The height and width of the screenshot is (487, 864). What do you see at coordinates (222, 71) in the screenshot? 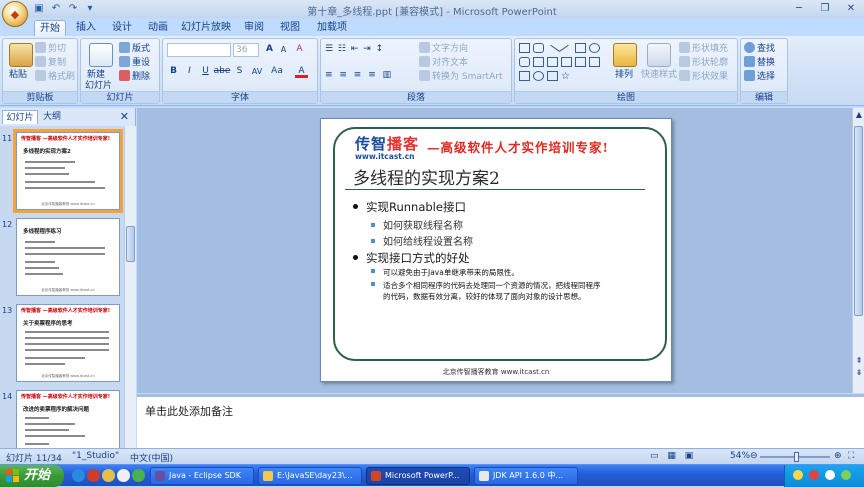
I see `strikethrough-button: abe` at bounding box center [222, 71].